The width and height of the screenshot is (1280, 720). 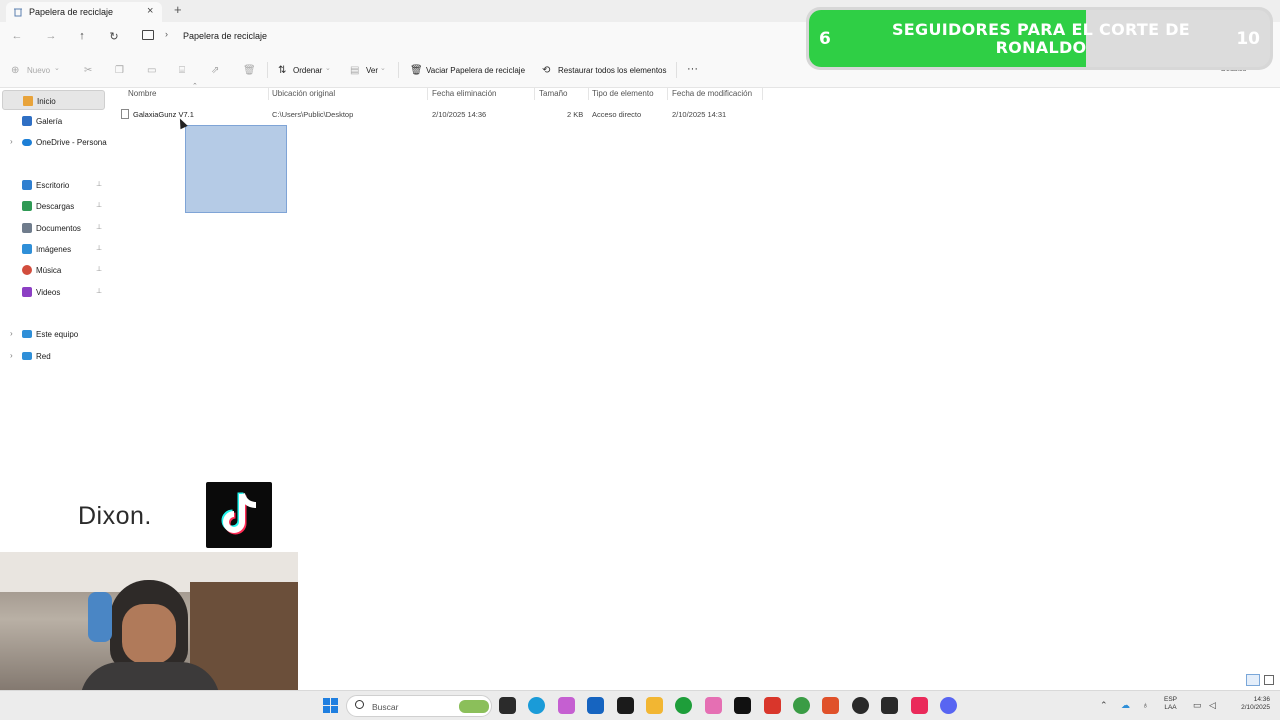 What do you see at coordinates (713, 705) in the screenshot?
I see `itunes-icon` at bounding box center [713, 705].